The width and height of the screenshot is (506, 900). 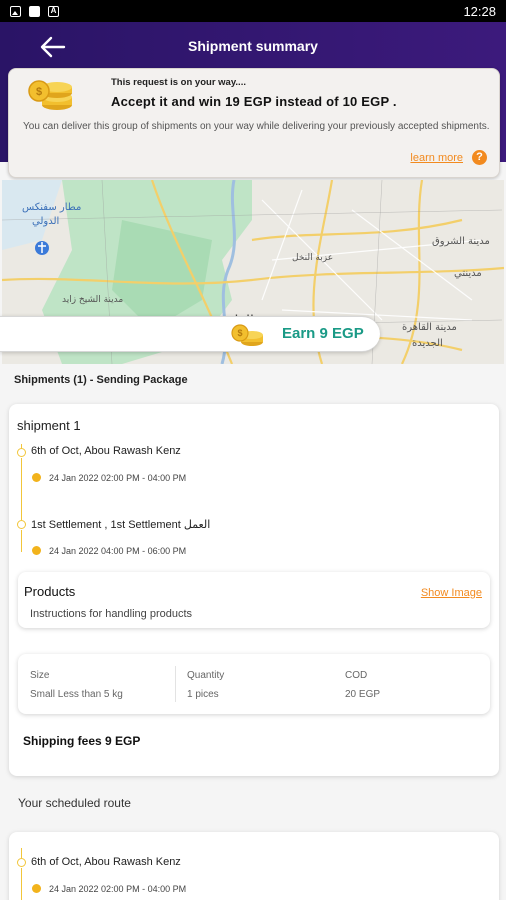 What do you see at coordinates (106, 862) in the screenshot?
I see `route-stop-address: 6th of Oct, Abou Rawash Kenz` at bounding box center [106, 862].